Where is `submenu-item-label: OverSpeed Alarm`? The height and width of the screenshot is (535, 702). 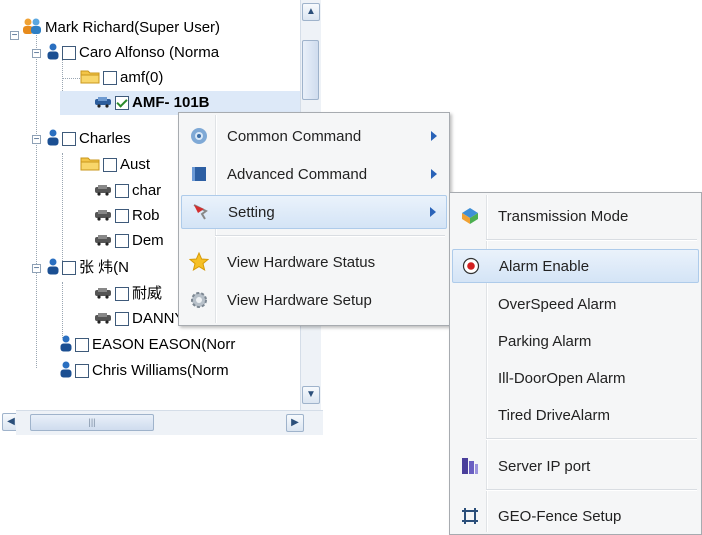 submenu-item-label: OverSpeed Alarm is located at coordinates (557, 304).